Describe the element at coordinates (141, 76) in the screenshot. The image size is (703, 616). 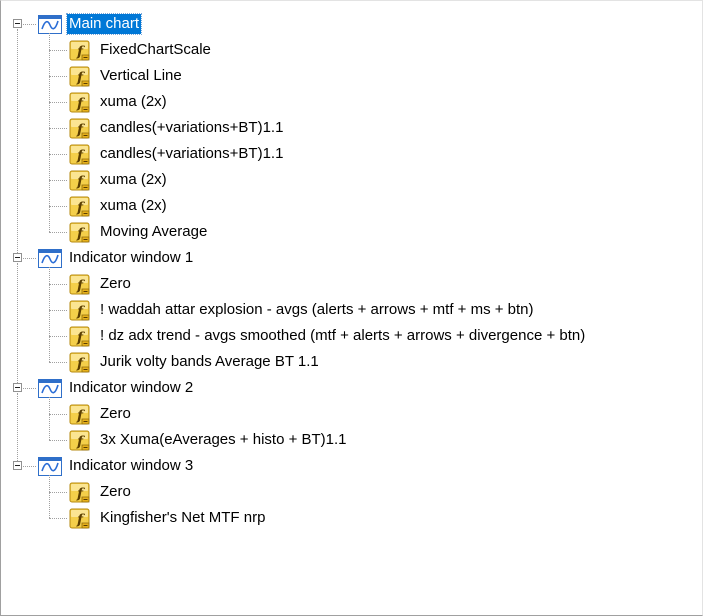
I see `tree-item-label: Vertical Line` at that location.